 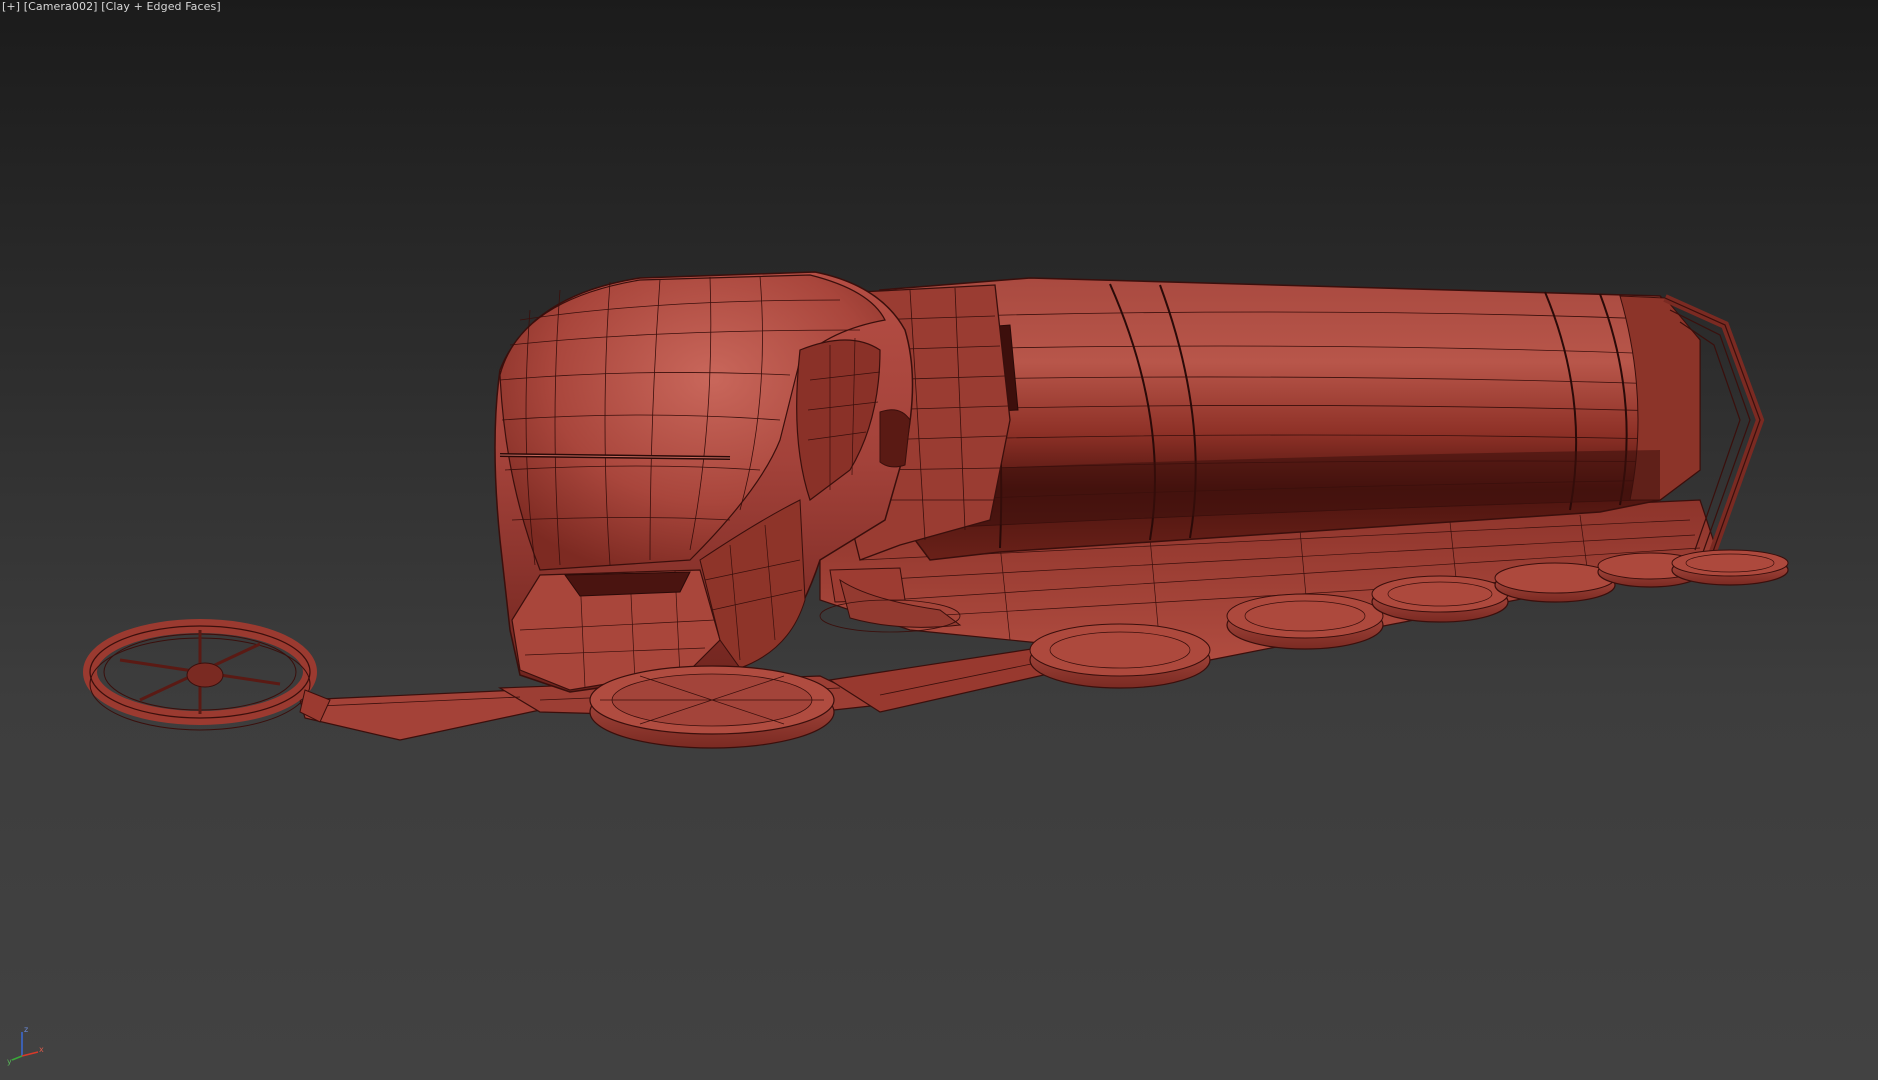 What do you see at coordinates (26, 1029) in the screenshot?
I see `axis-z-label: z` at bounding box center [26, 1029].